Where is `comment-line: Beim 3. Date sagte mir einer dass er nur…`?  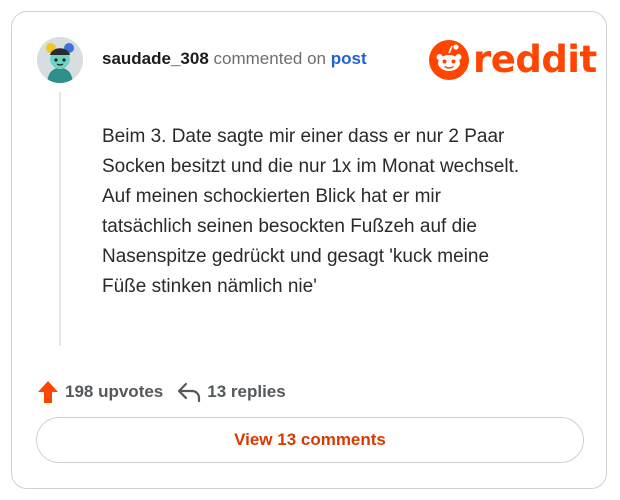
comment-line: Beim 3. Date sagte mir einer dass er nur… is located at coordinates (303, 136).